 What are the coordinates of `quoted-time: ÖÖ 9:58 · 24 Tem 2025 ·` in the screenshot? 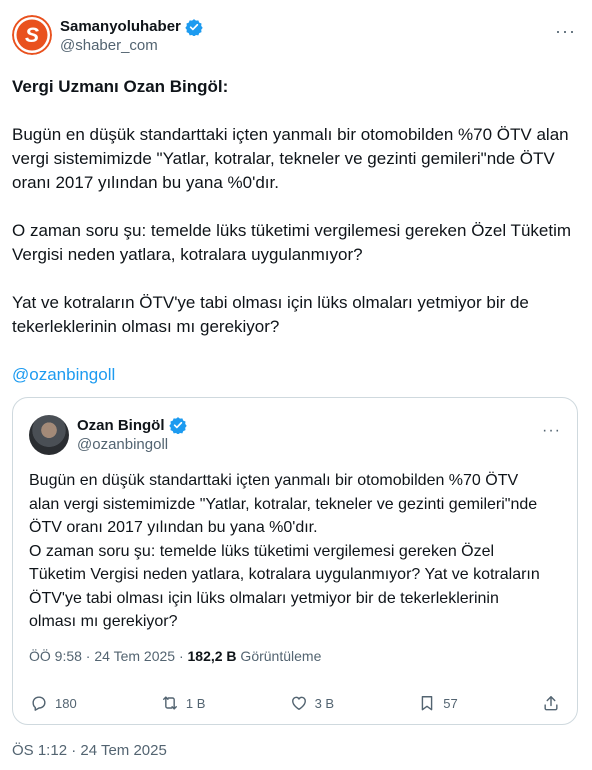 It's located at (108, 656).